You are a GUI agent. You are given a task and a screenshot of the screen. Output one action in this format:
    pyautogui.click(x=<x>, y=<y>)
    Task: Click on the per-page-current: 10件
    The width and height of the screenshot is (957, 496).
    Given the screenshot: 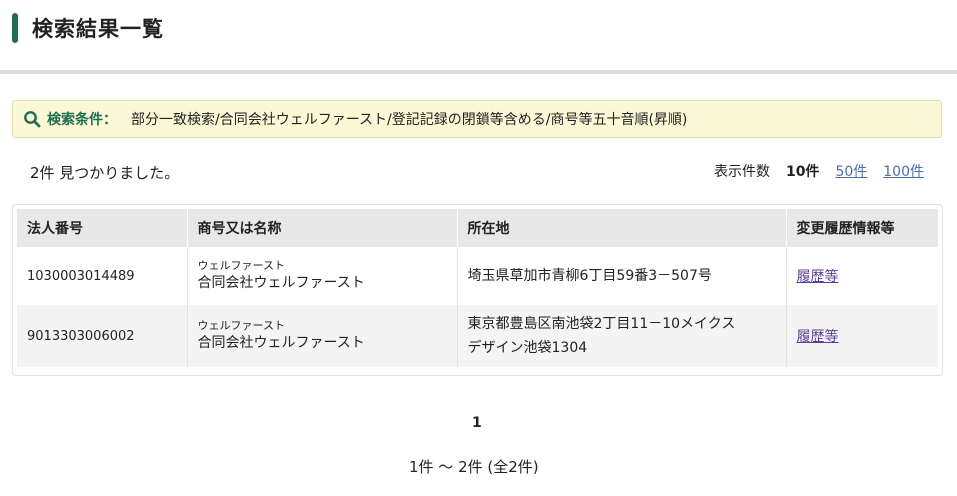 What is the action you would take?
    pyautogui.click(x=802, y=172)
    